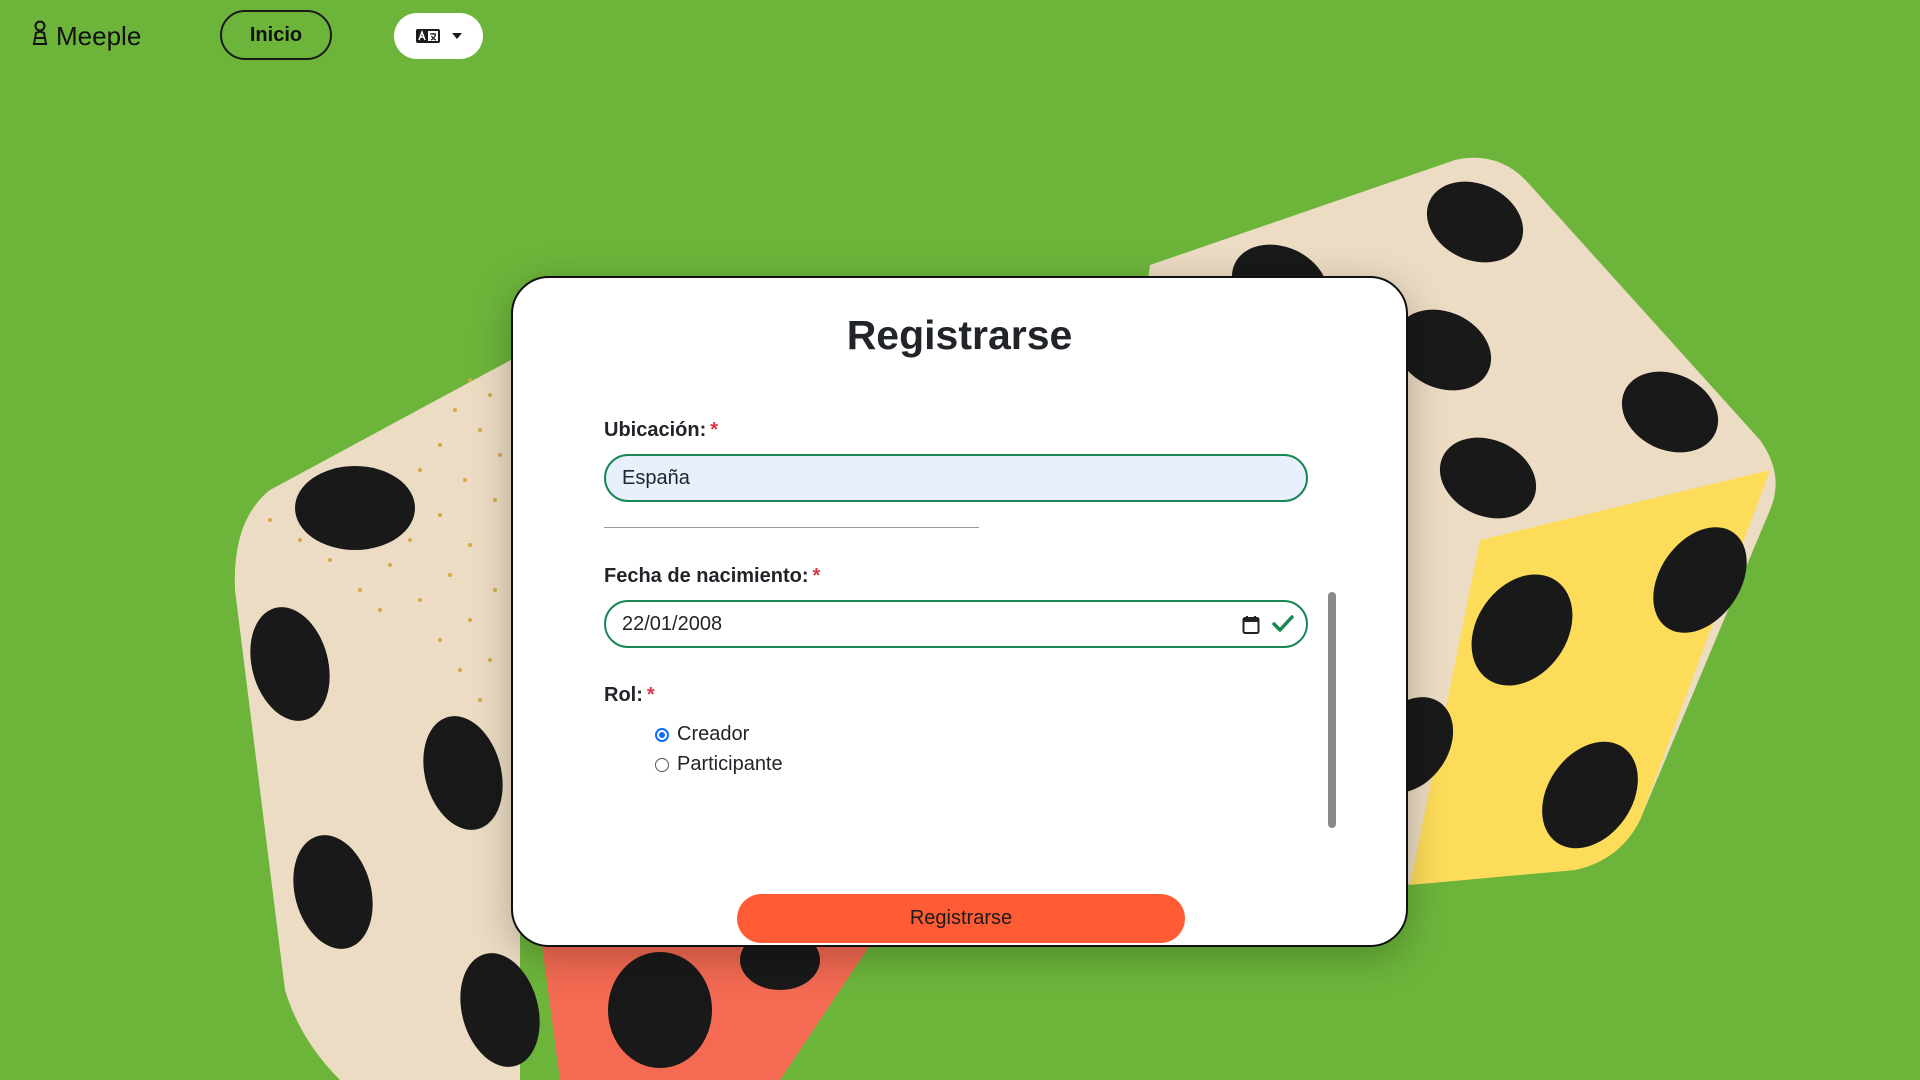 The width and height of the screenshot is (1920, 1080). I want to click on brand-name: Meeple, so click(99, 36).